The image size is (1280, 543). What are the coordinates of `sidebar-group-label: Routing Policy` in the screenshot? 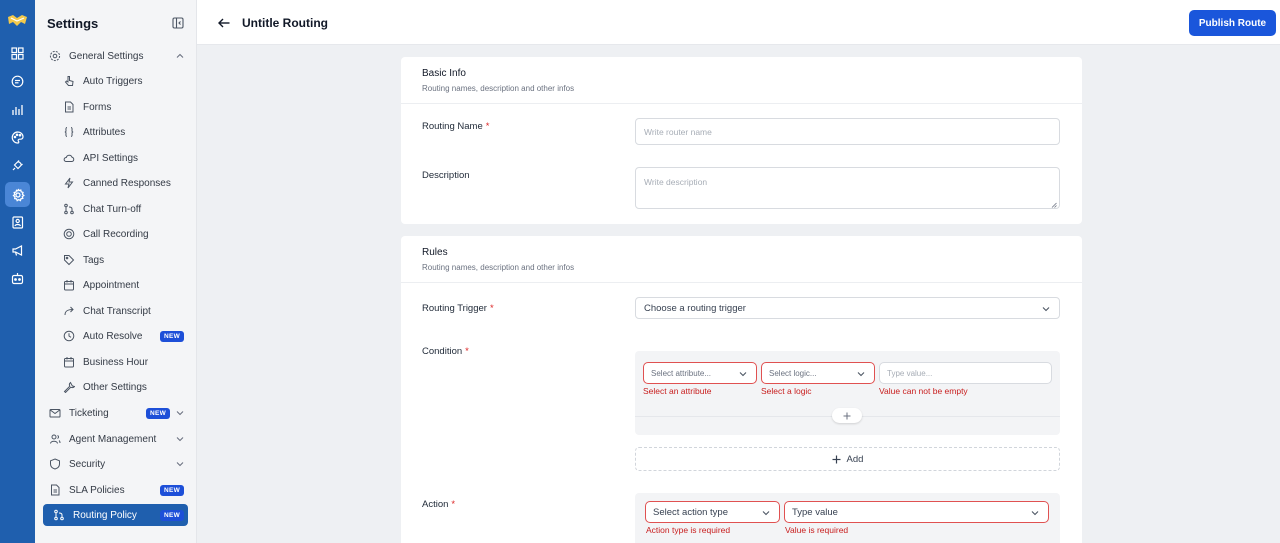 It's located at (105, 515).